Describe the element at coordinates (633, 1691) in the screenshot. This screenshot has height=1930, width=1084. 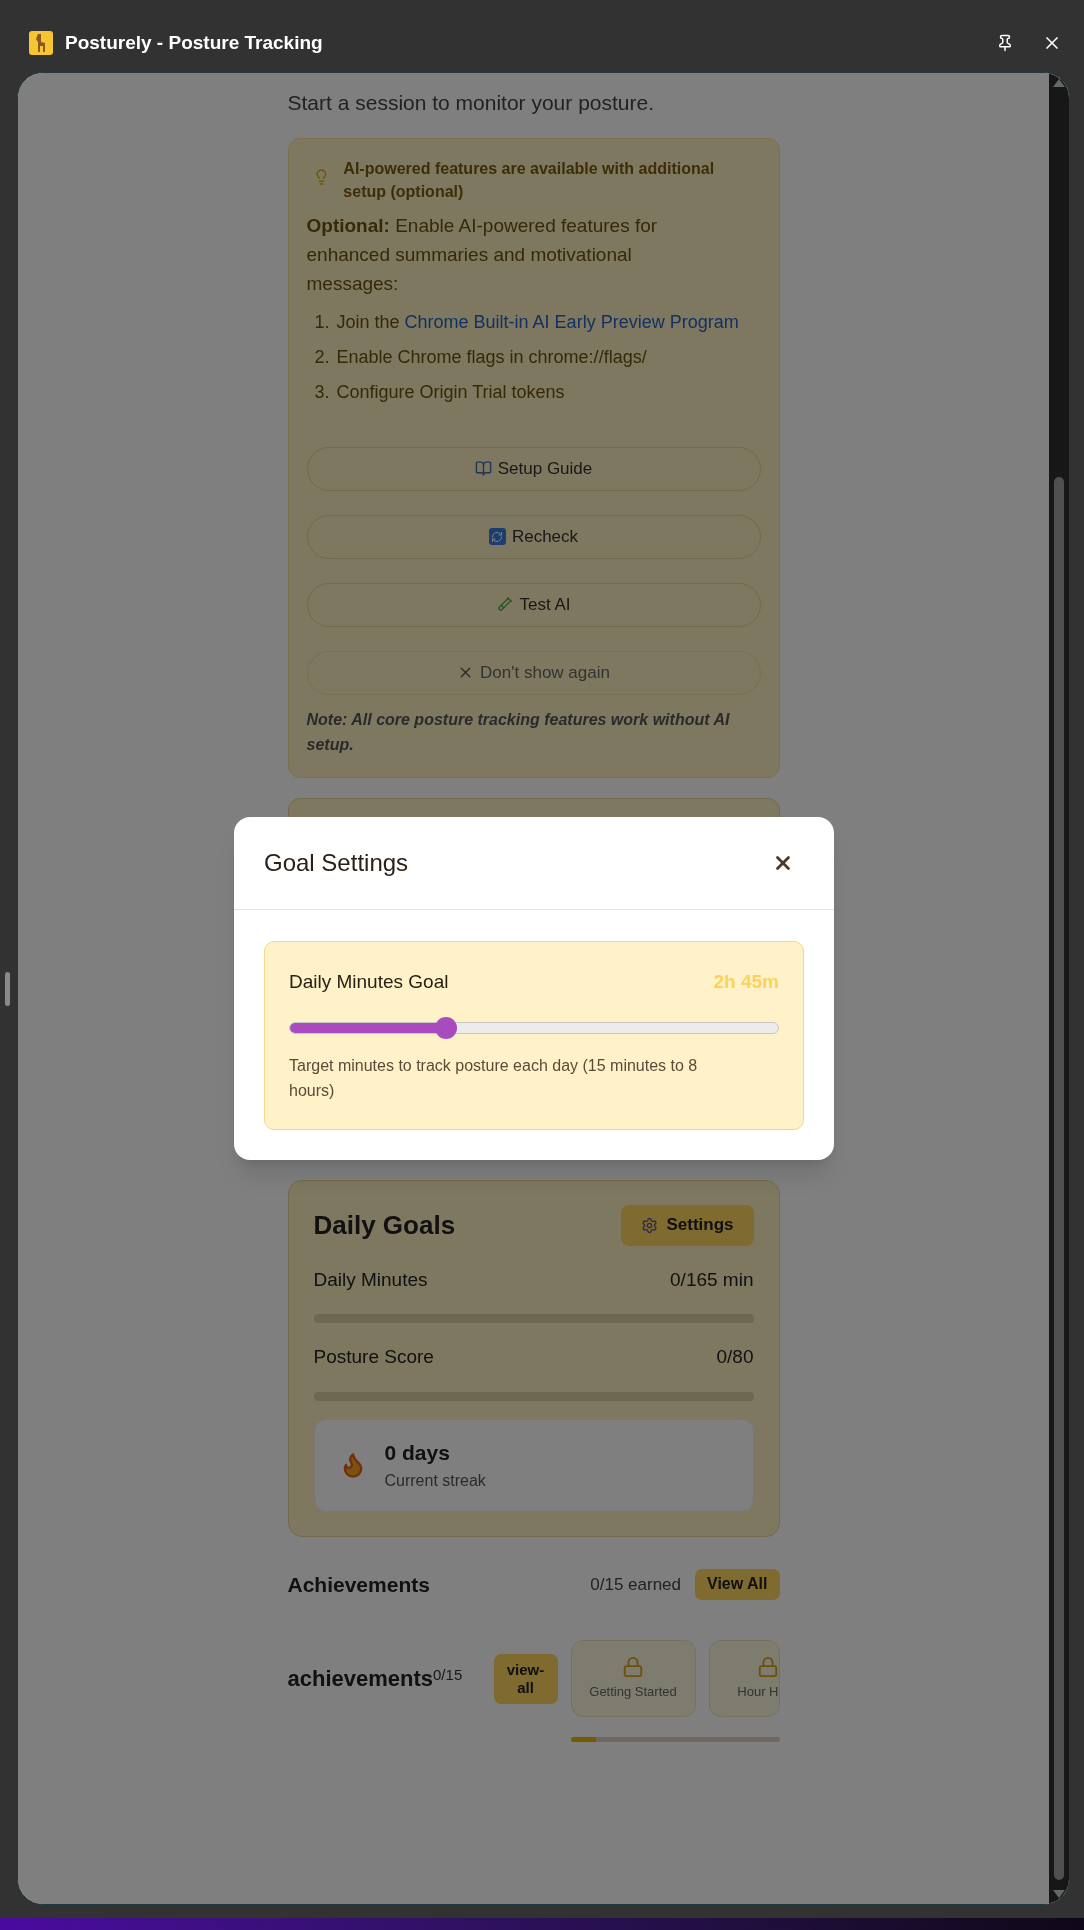
I see `badge-label: Getting Started` at that location.